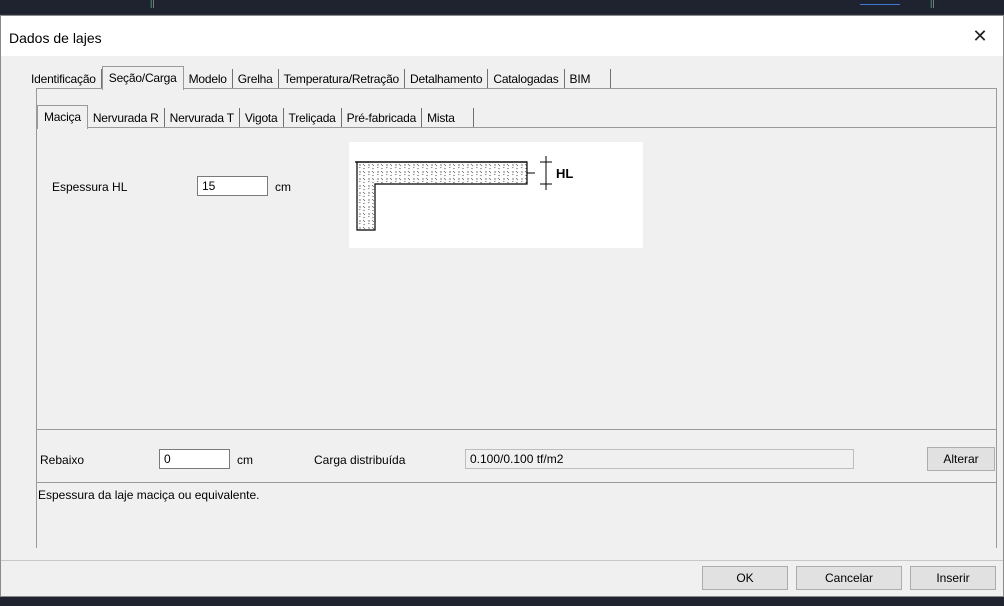 This screenshot has width=1004, height=606. What do you see at coordinates (360, 460) in the screenshot?
I see `carga-label: Carga distribuída` at bounding box center [360, 460].